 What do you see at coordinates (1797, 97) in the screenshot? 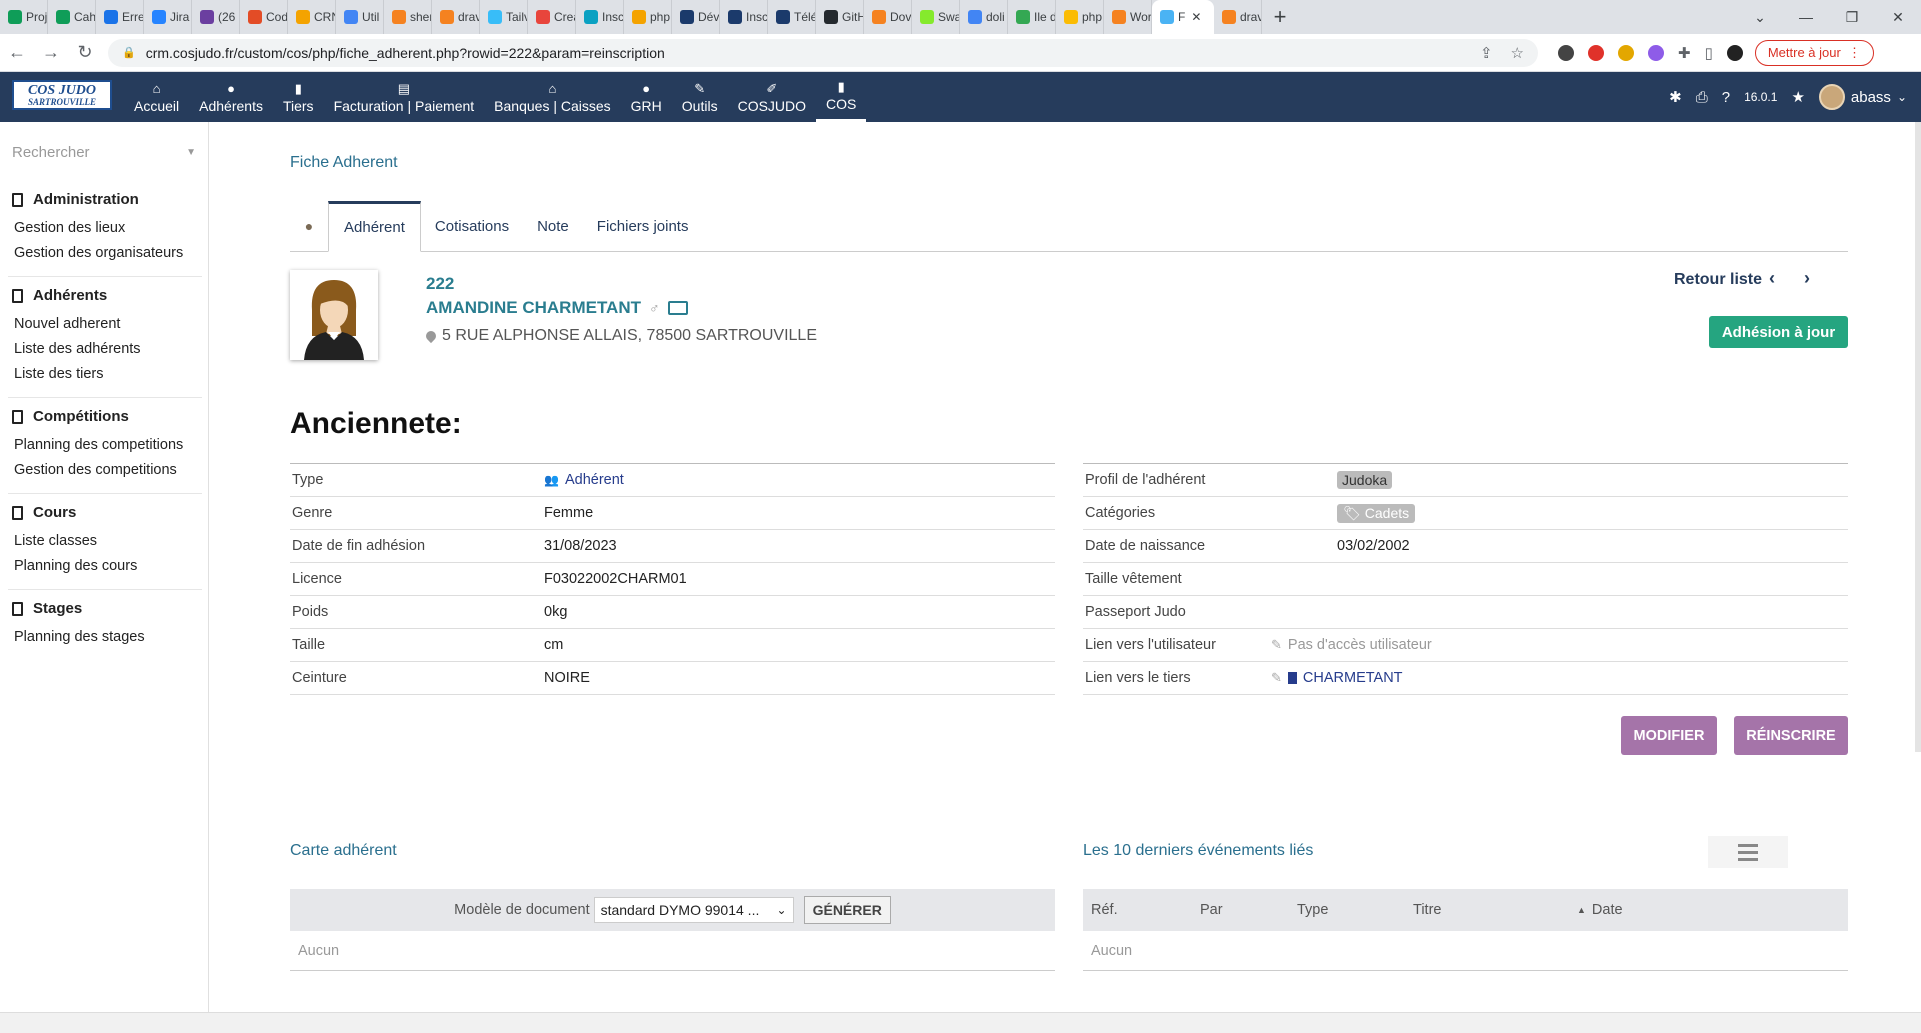
I see `bookmarks-star-icon: ★` at bounding box center [1797, 97].